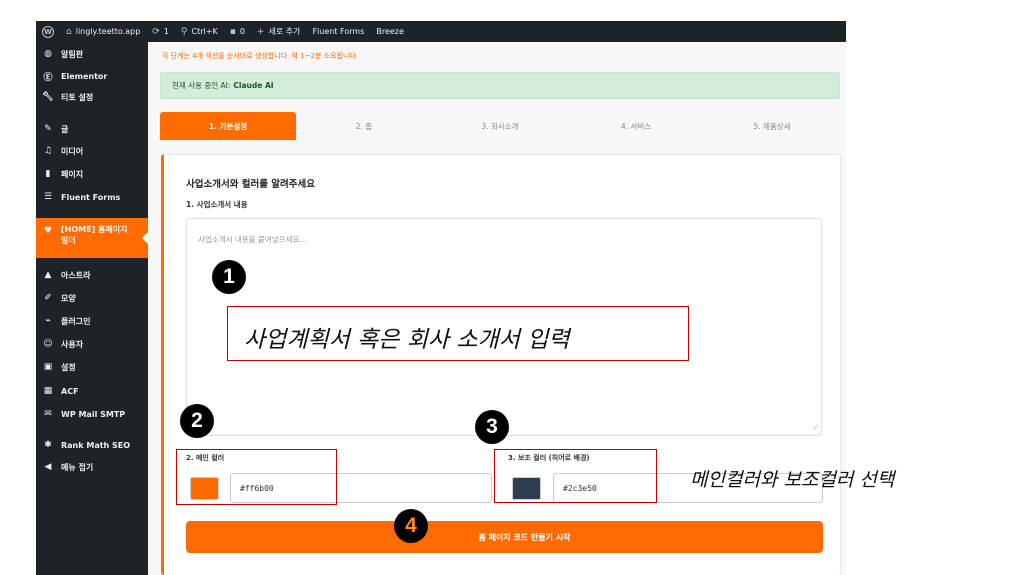 The width and height of the screenshot is (1014, 575). What do you see at coordinates (636, 126) in the screenshot?
I see `tab-services: 4. 서비스` at bounding box center [636, 126].